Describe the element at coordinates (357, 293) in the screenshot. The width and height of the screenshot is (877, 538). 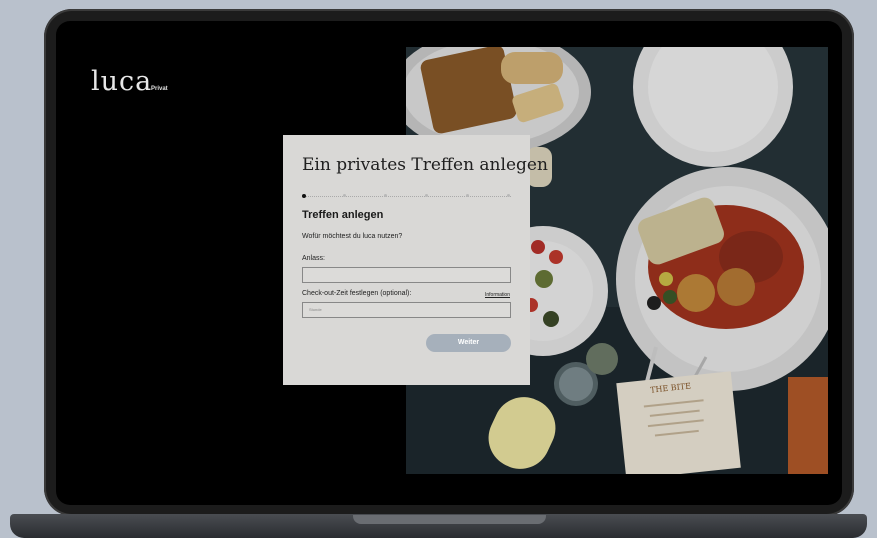
I see `checkout-time-label: Check-out-Zeit festlegen (optional):` at that location.